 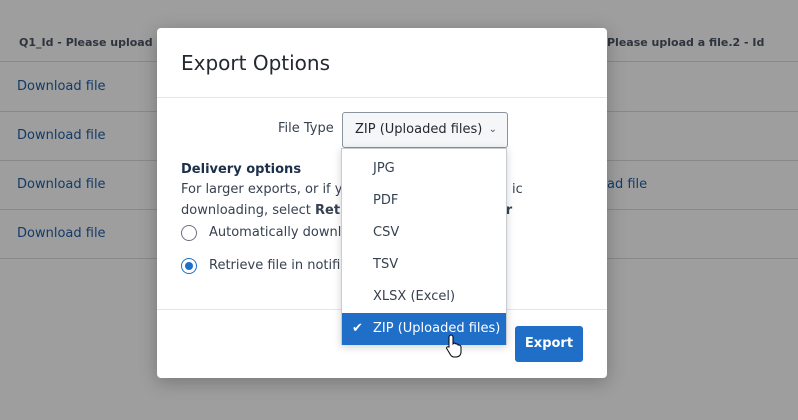 What do you see at coordinates (279, 232) in the screenshot?
I see `radio-label: Automatically downlo` at bounding box center [279, 232].